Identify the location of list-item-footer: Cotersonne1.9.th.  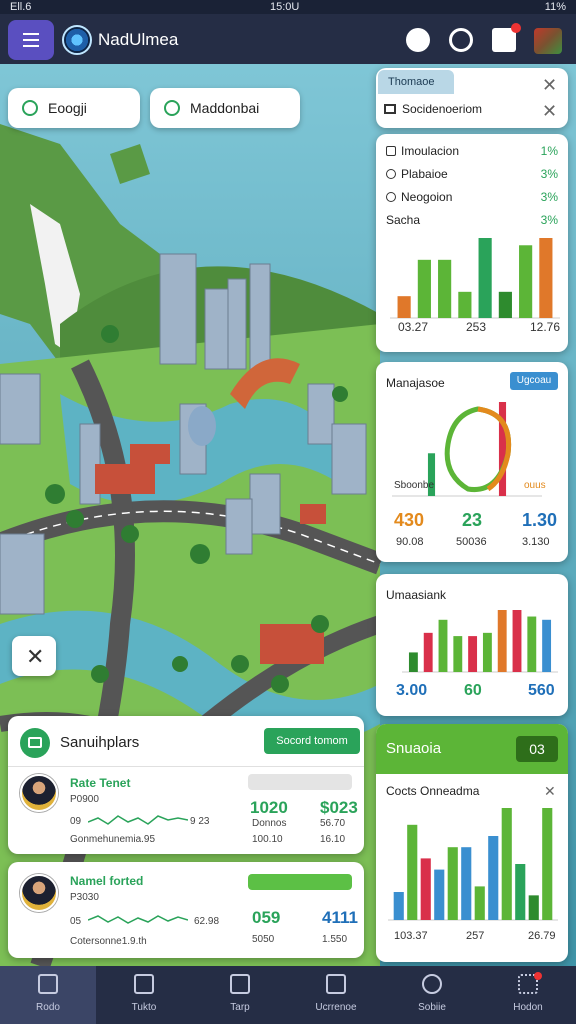
(108, 941).